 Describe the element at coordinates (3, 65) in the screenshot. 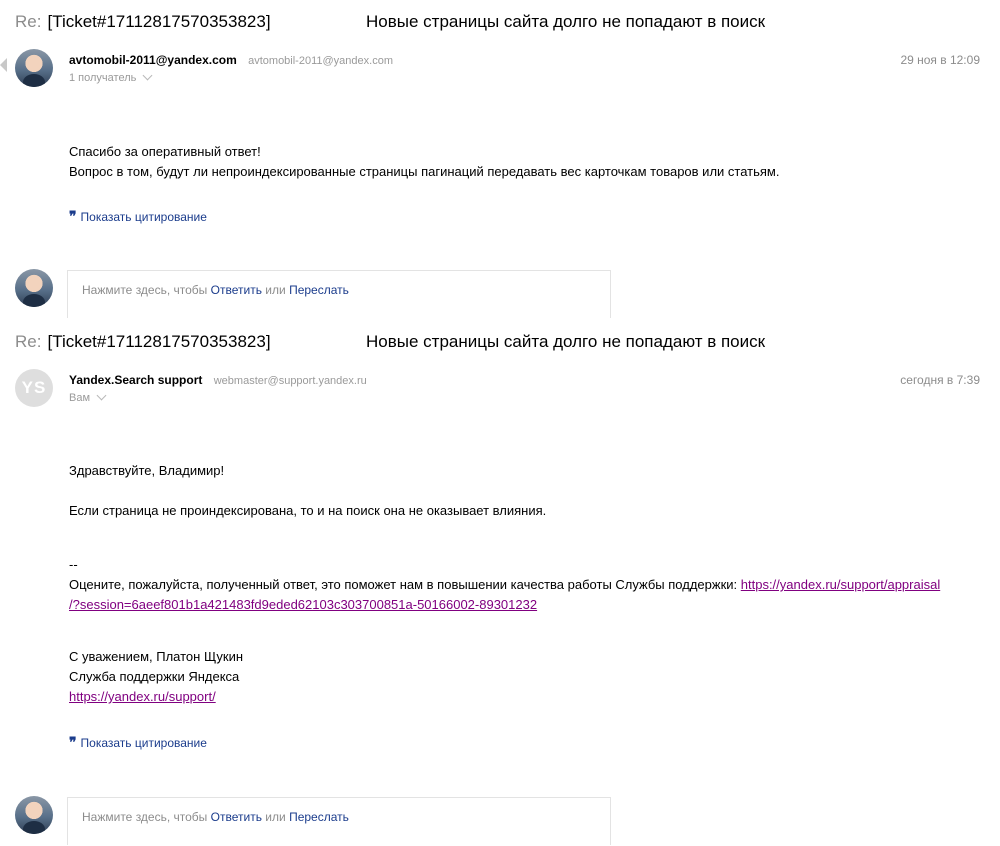

I see `collapse-arrow-icon` at that location.